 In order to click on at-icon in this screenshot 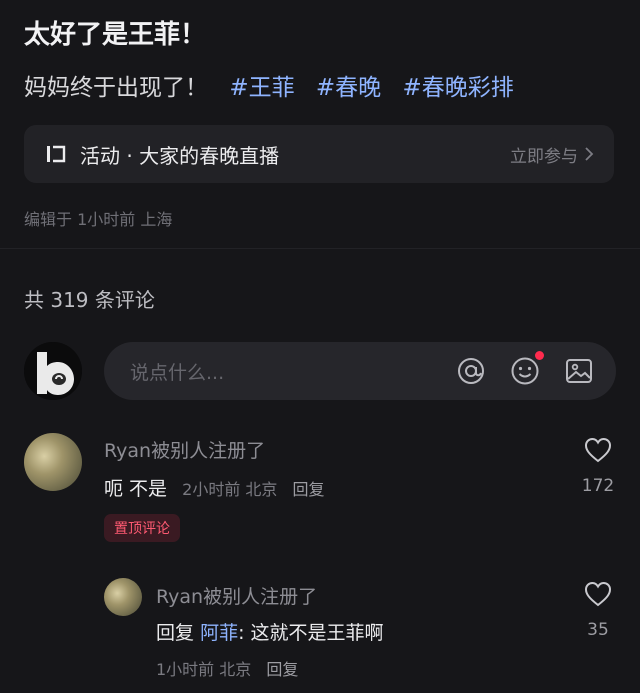, I will do `click(471, 371)`.